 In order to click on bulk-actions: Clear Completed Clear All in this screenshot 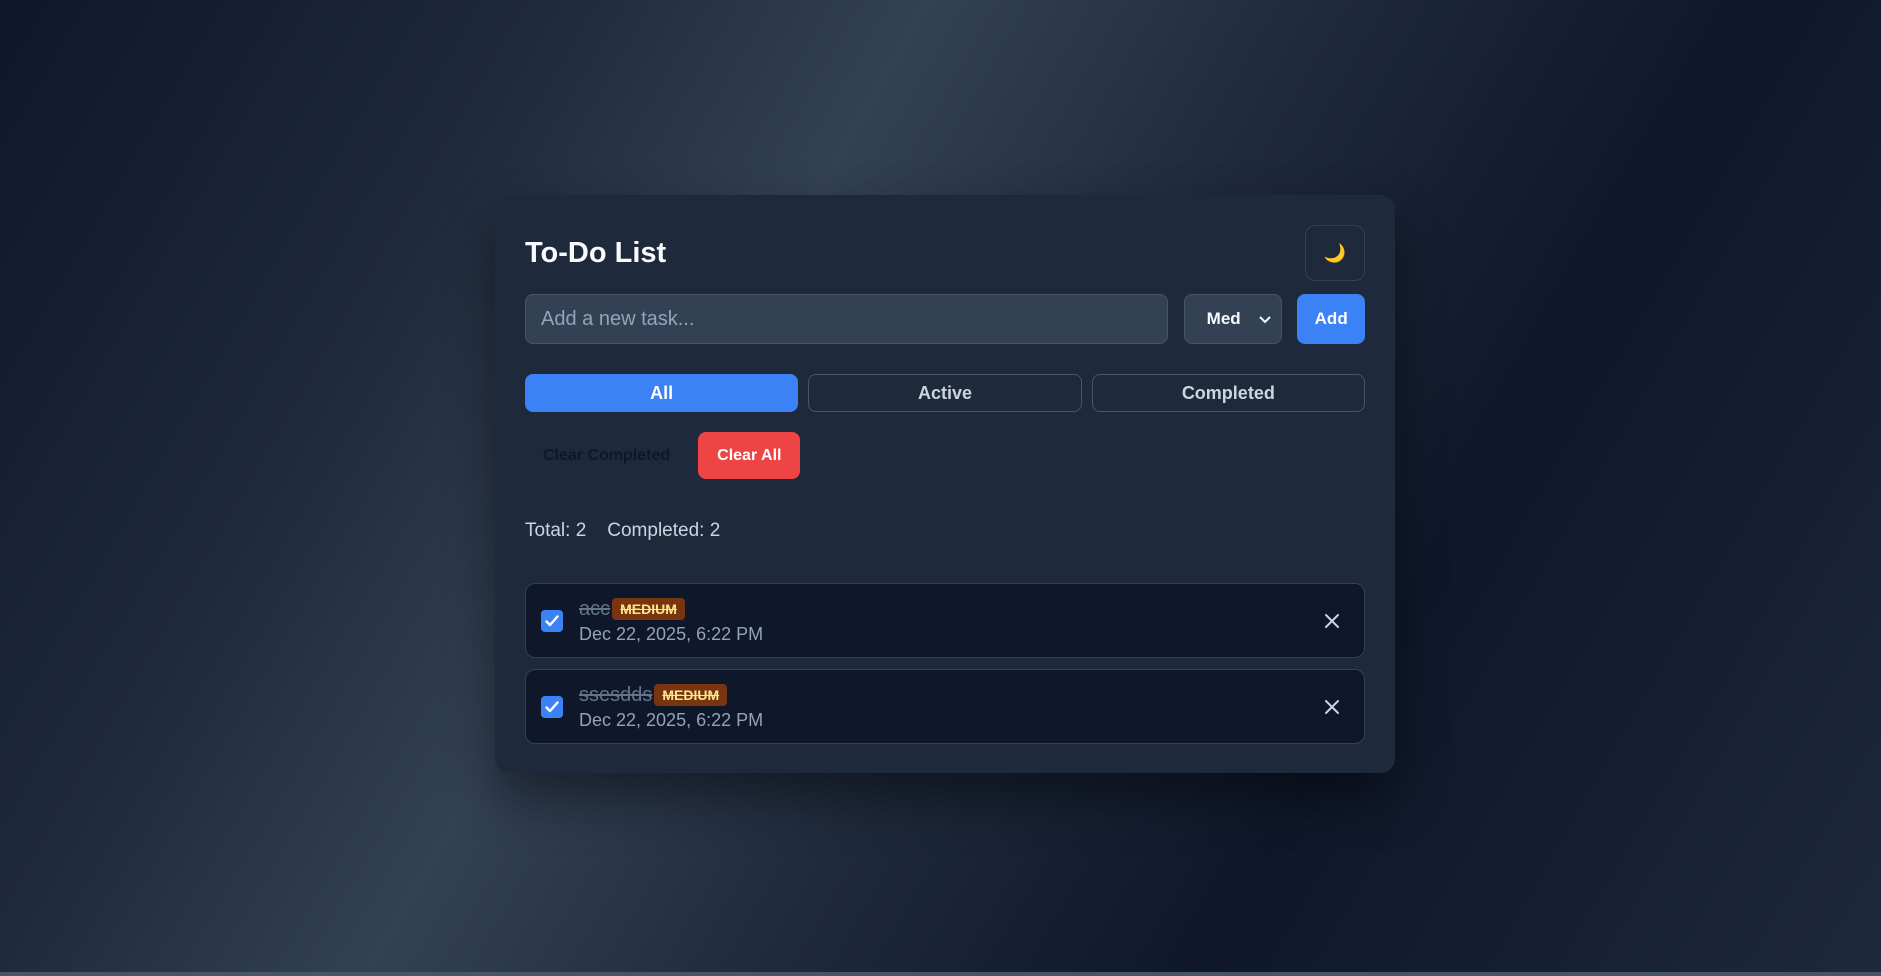, I will do `click(945, 455)`.